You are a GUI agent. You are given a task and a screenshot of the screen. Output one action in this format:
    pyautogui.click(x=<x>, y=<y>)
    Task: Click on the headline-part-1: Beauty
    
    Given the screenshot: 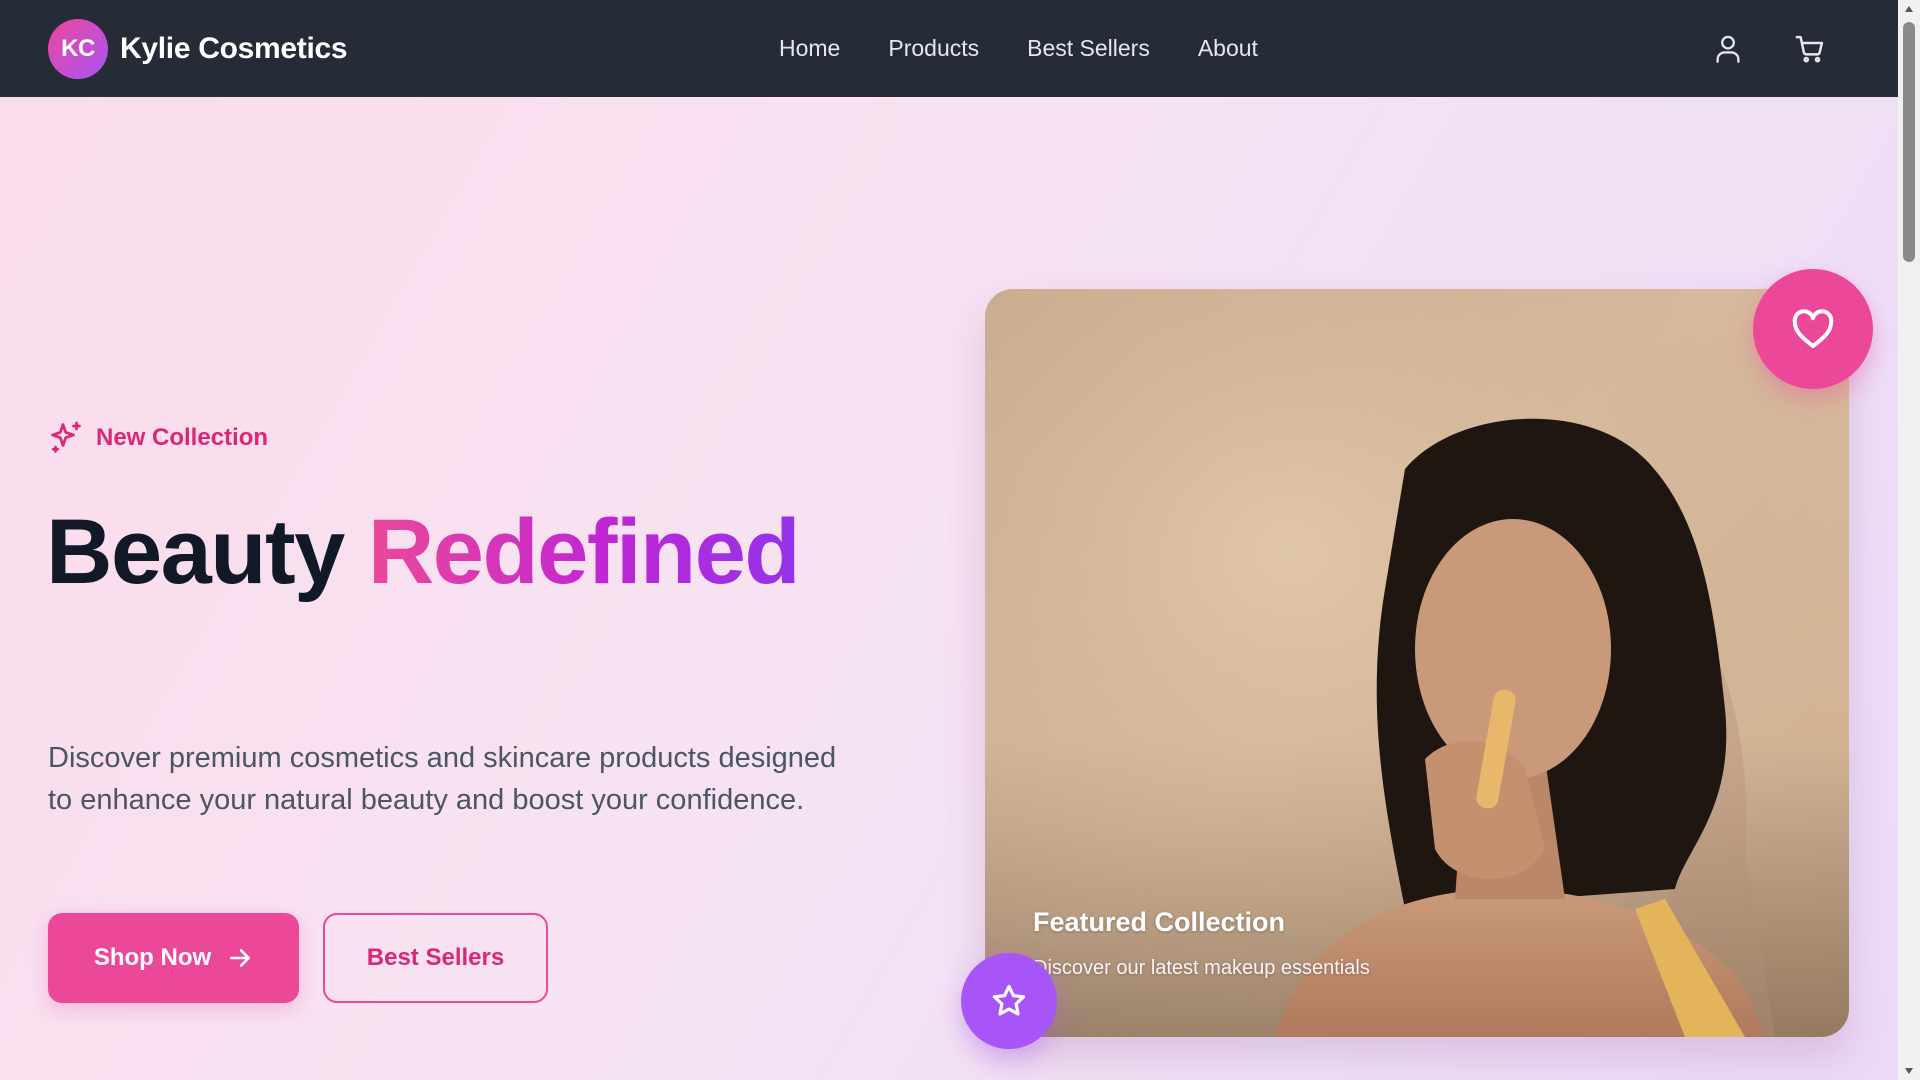 What is the action you would take?
    pyautogui.click(x=195, y=552)
    